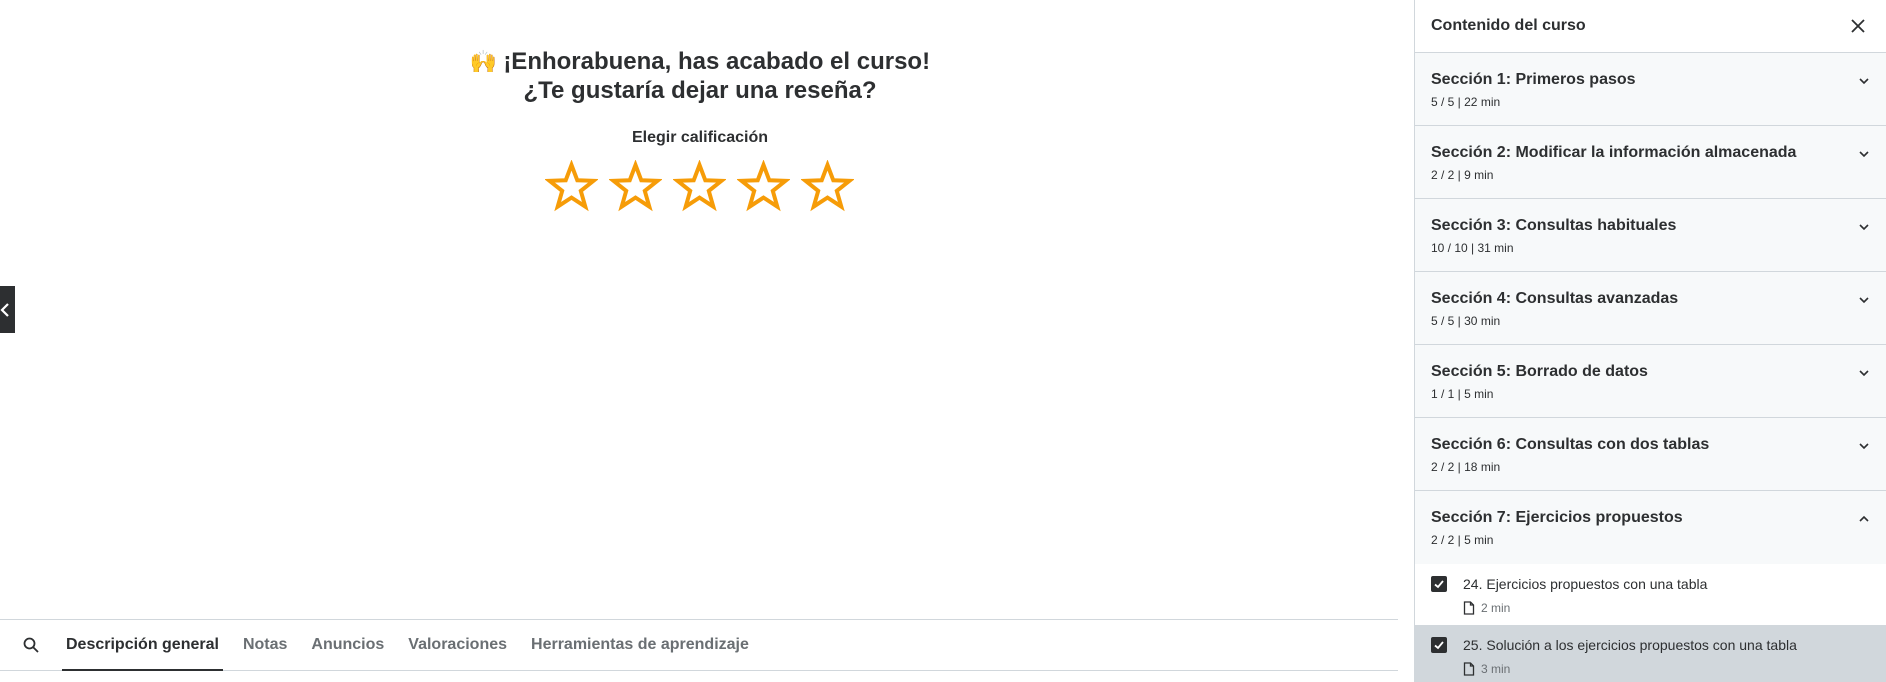  Describe the element at coordinates (1496, 608) in the screenshot. I see `lecture-duration: 2 min` at that location.